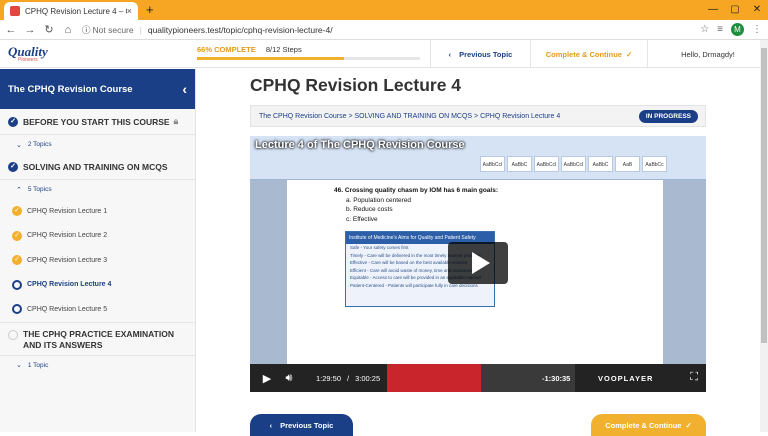 Image resolution: width=768 pixels, height=436 pixels. I want to click on previous-topic-button: ‹ Previous Topic, so click(480, 54).